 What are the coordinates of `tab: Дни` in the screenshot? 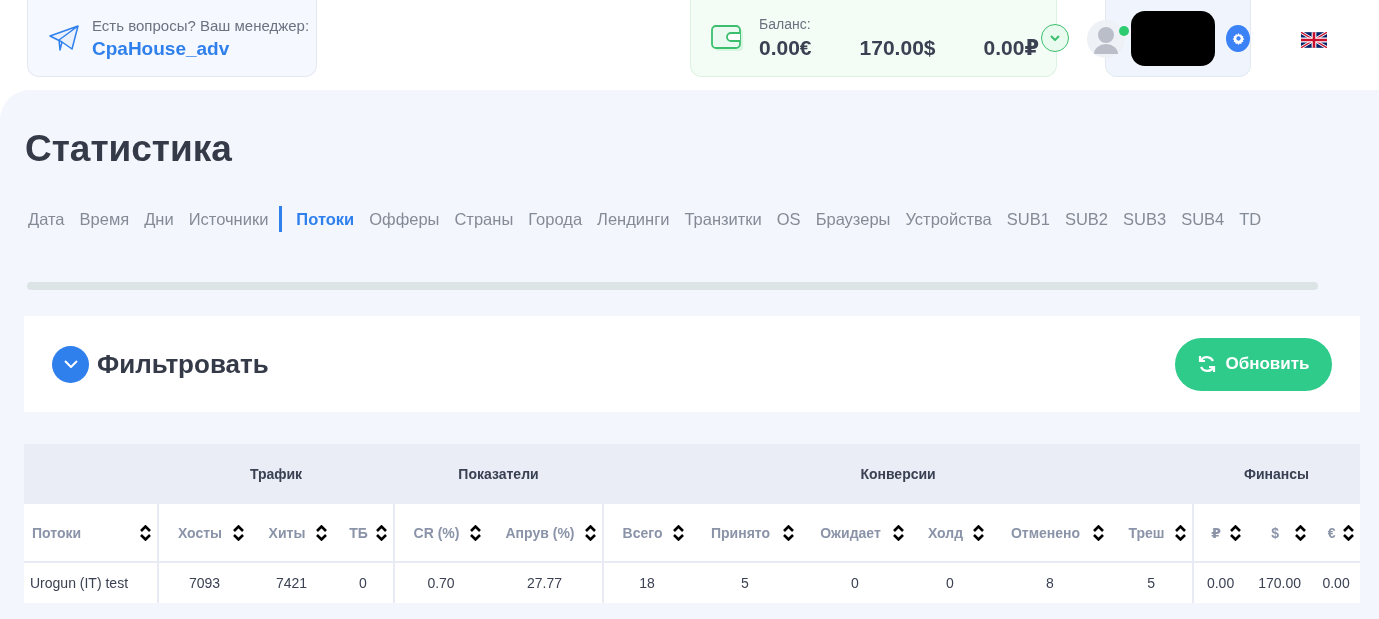 It's located at (157, 219).